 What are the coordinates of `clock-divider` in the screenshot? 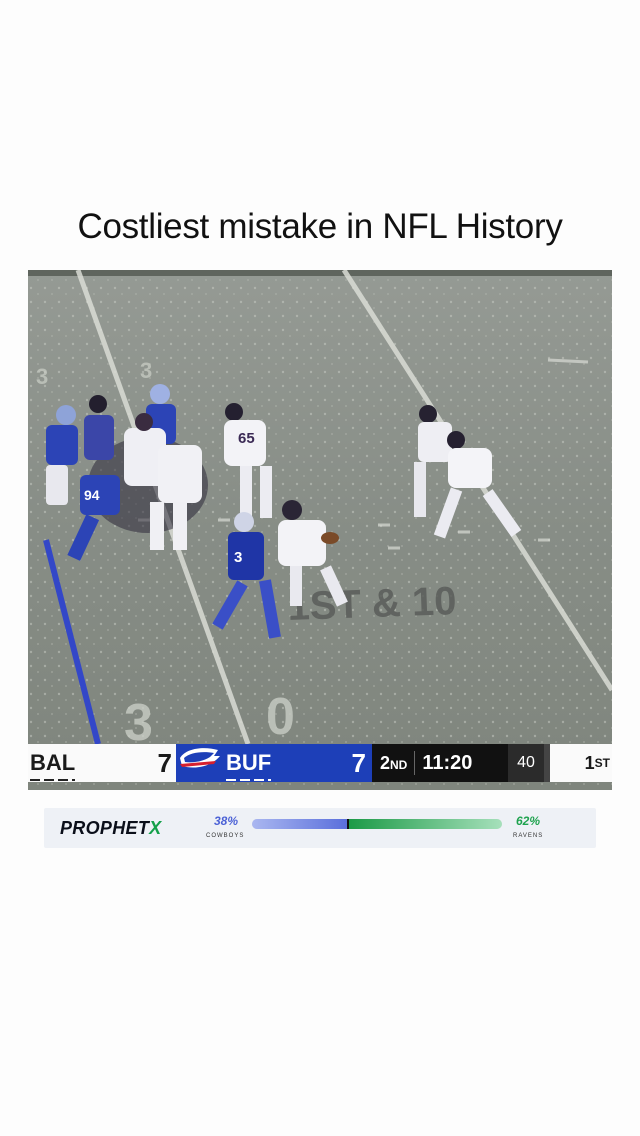 It's located at (415, 763).